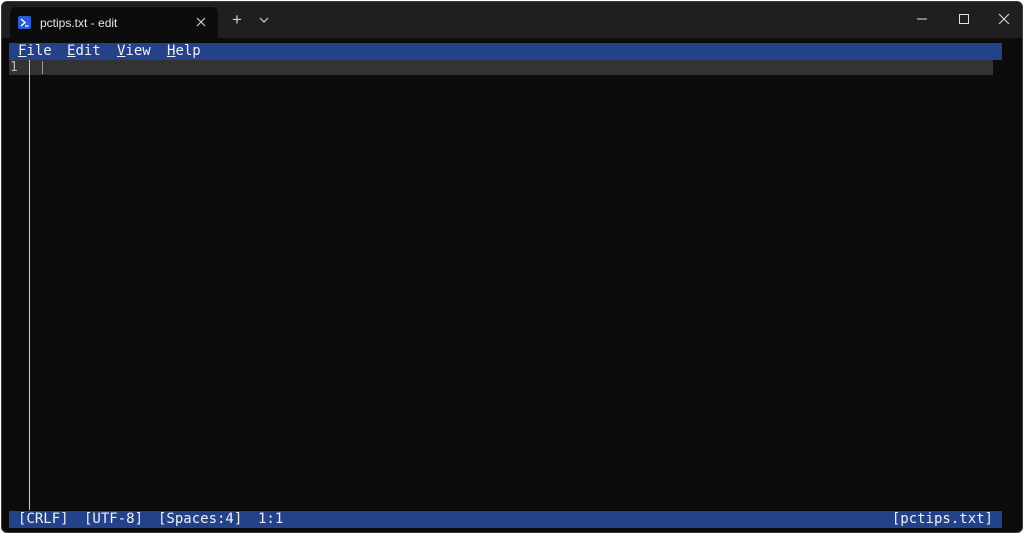 Image resolution: width=1024 pixels, height=534 pixels. Describe the element at coordinates (942, 519) in the screenshot. I see `status-filename: [pctips.txt]` at that location.